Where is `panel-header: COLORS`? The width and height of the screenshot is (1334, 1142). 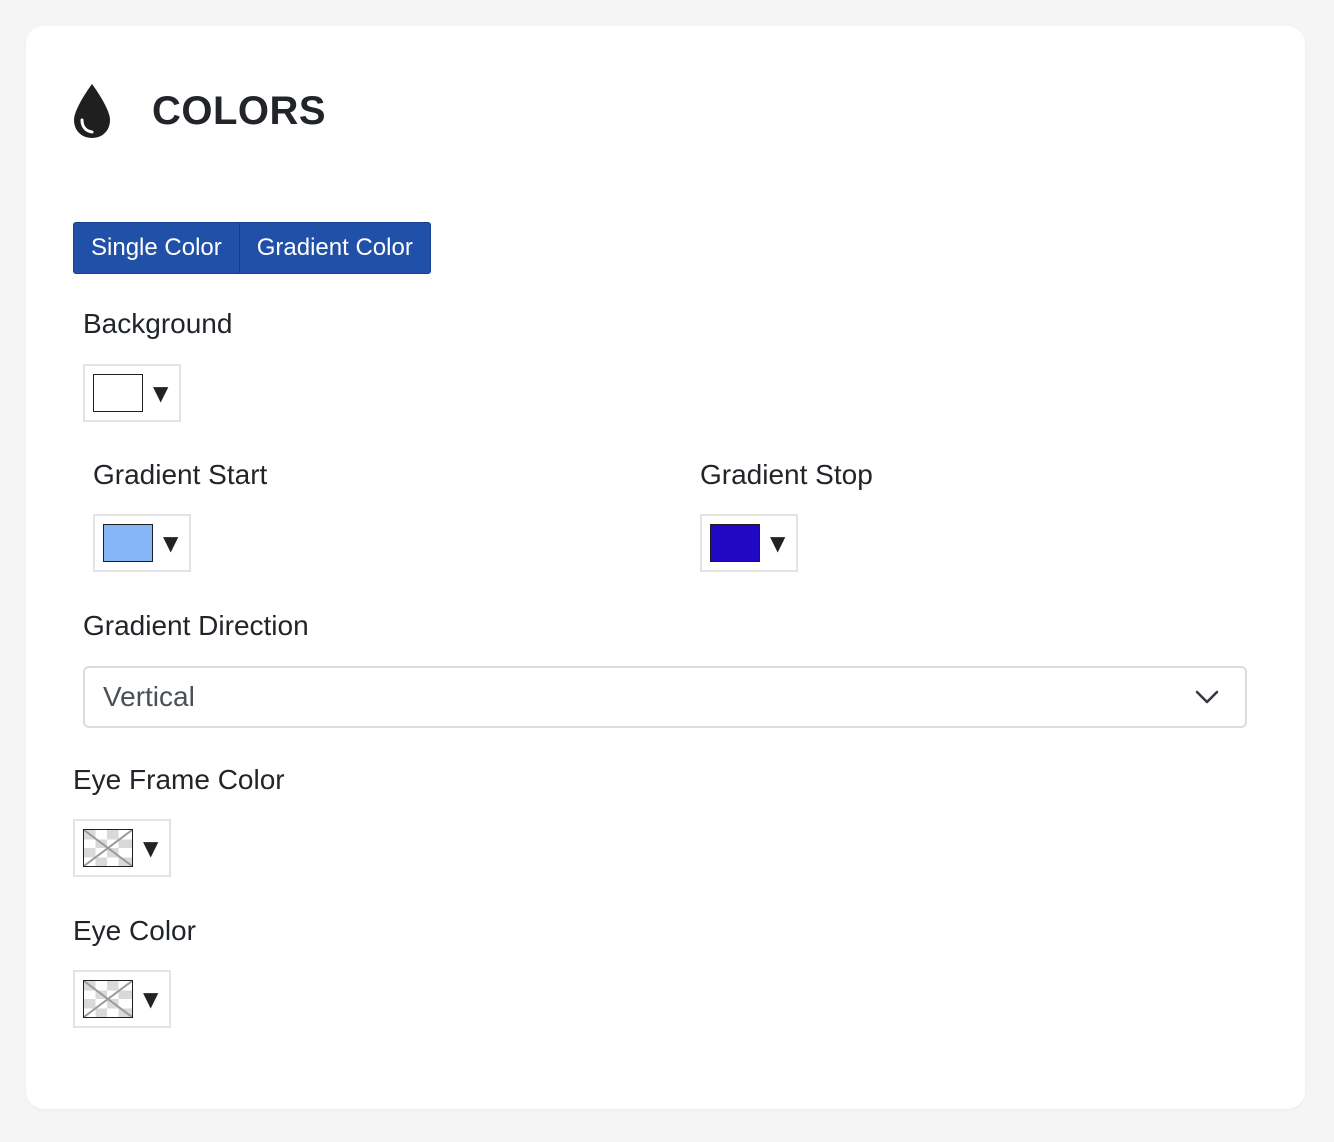 panel-header: COLORS is located at coordinates (199, 111).